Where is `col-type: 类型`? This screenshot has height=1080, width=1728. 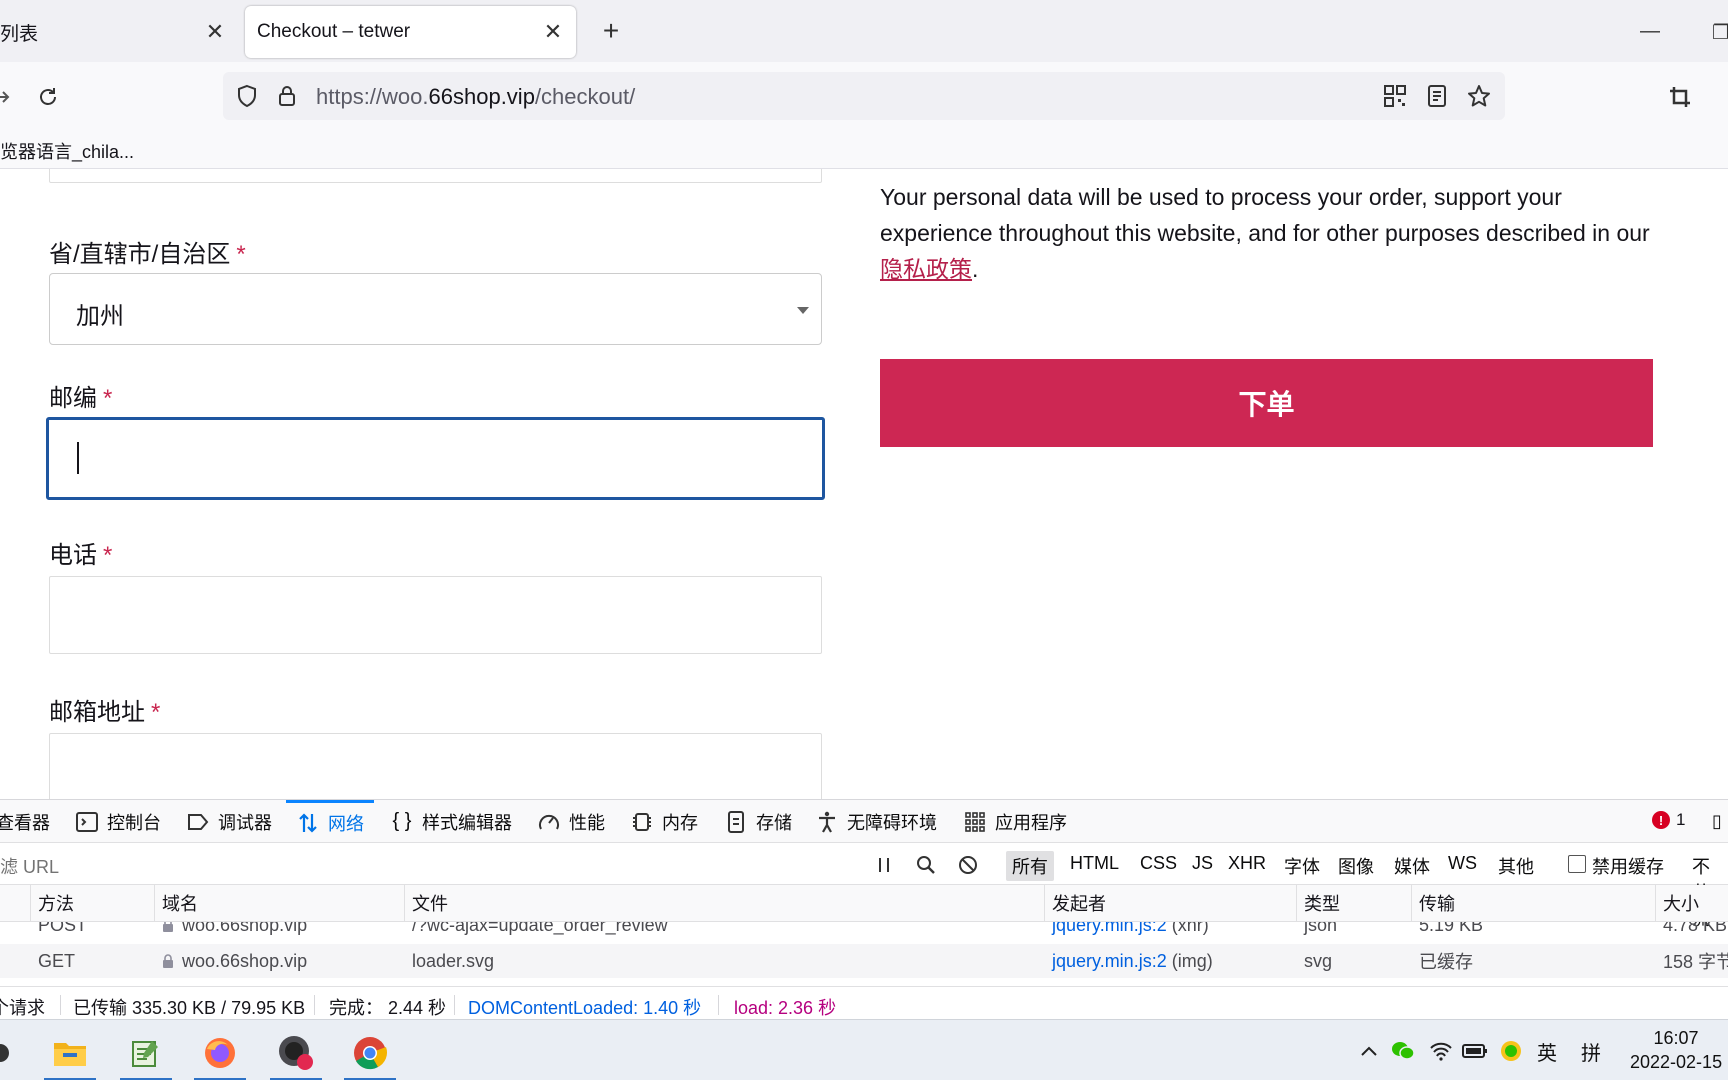 col-type: 类型 is located at coordinates (1353, 903).